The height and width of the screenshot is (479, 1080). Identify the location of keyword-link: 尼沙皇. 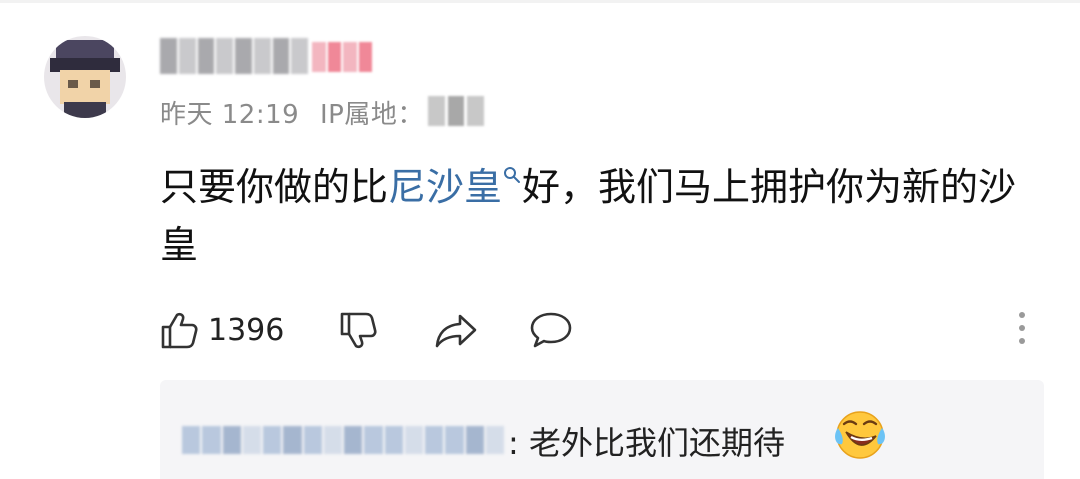
(455, 187).